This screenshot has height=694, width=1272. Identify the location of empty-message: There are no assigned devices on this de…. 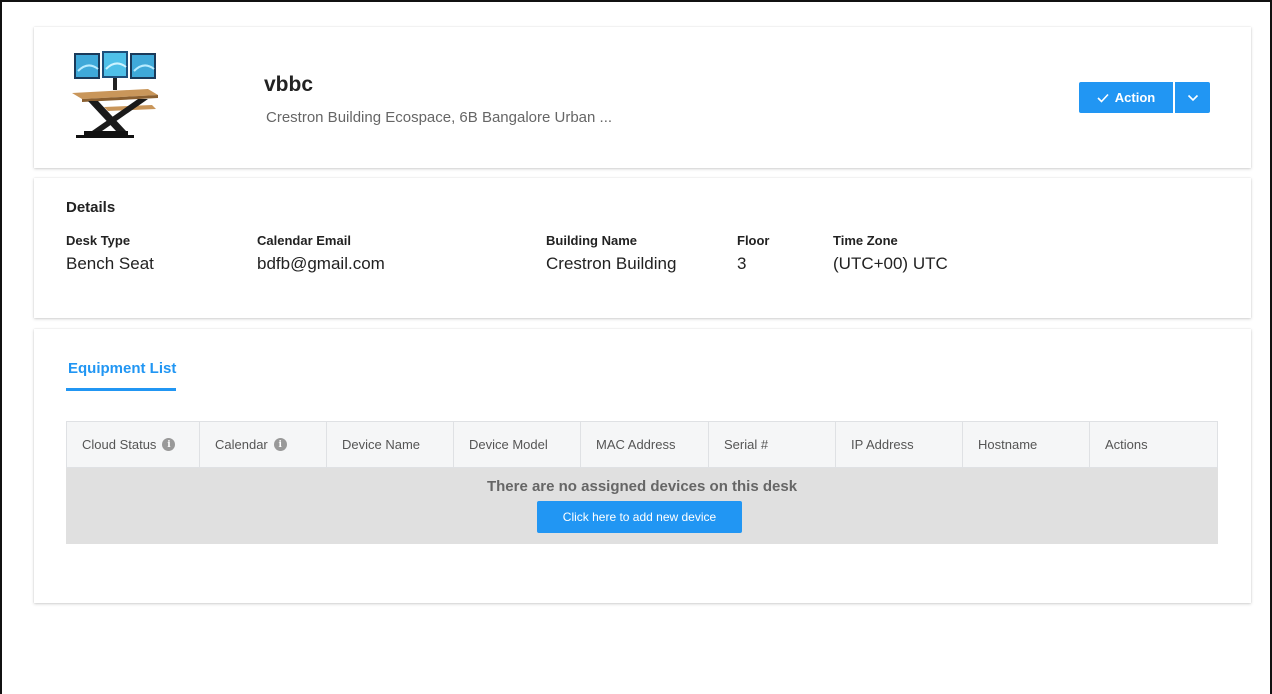
(642, 486).